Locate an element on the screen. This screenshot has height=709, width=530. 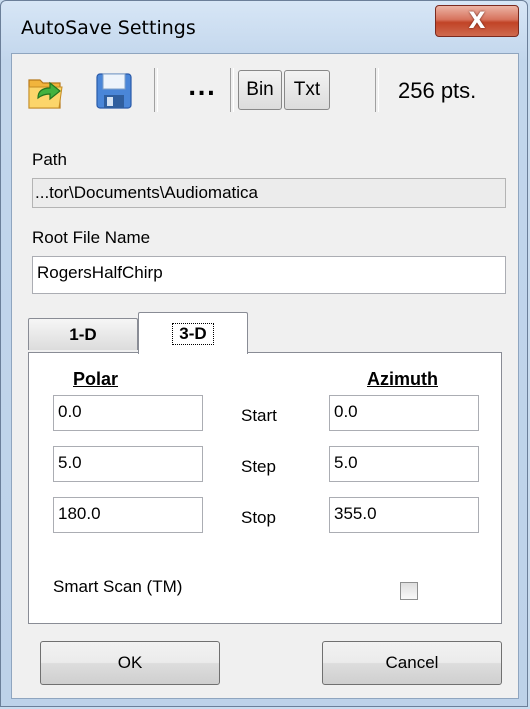
txt-format-button: Txt is located at coordinates (307, 90).